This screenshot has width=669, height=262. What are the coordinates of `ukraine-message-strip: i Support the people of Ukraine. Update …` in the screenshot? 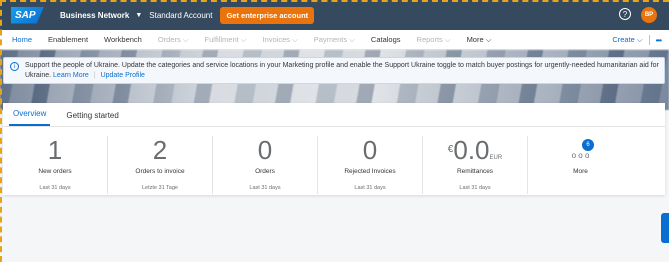 It's located at (334, 70).